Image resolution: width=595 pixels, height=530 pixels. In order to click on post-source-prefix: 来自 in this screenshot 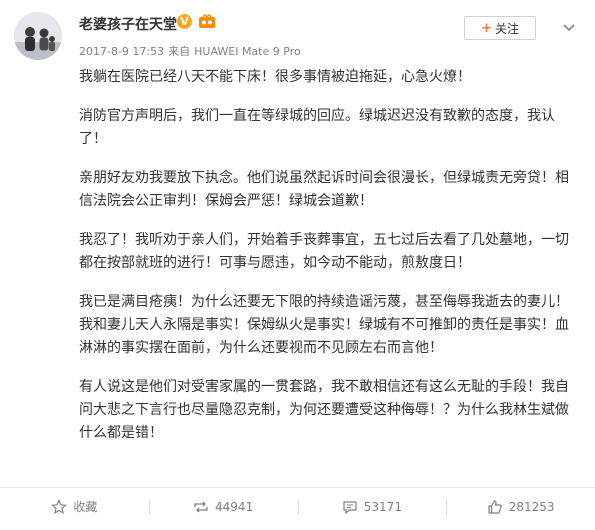, I will do `click(179, 51)`.